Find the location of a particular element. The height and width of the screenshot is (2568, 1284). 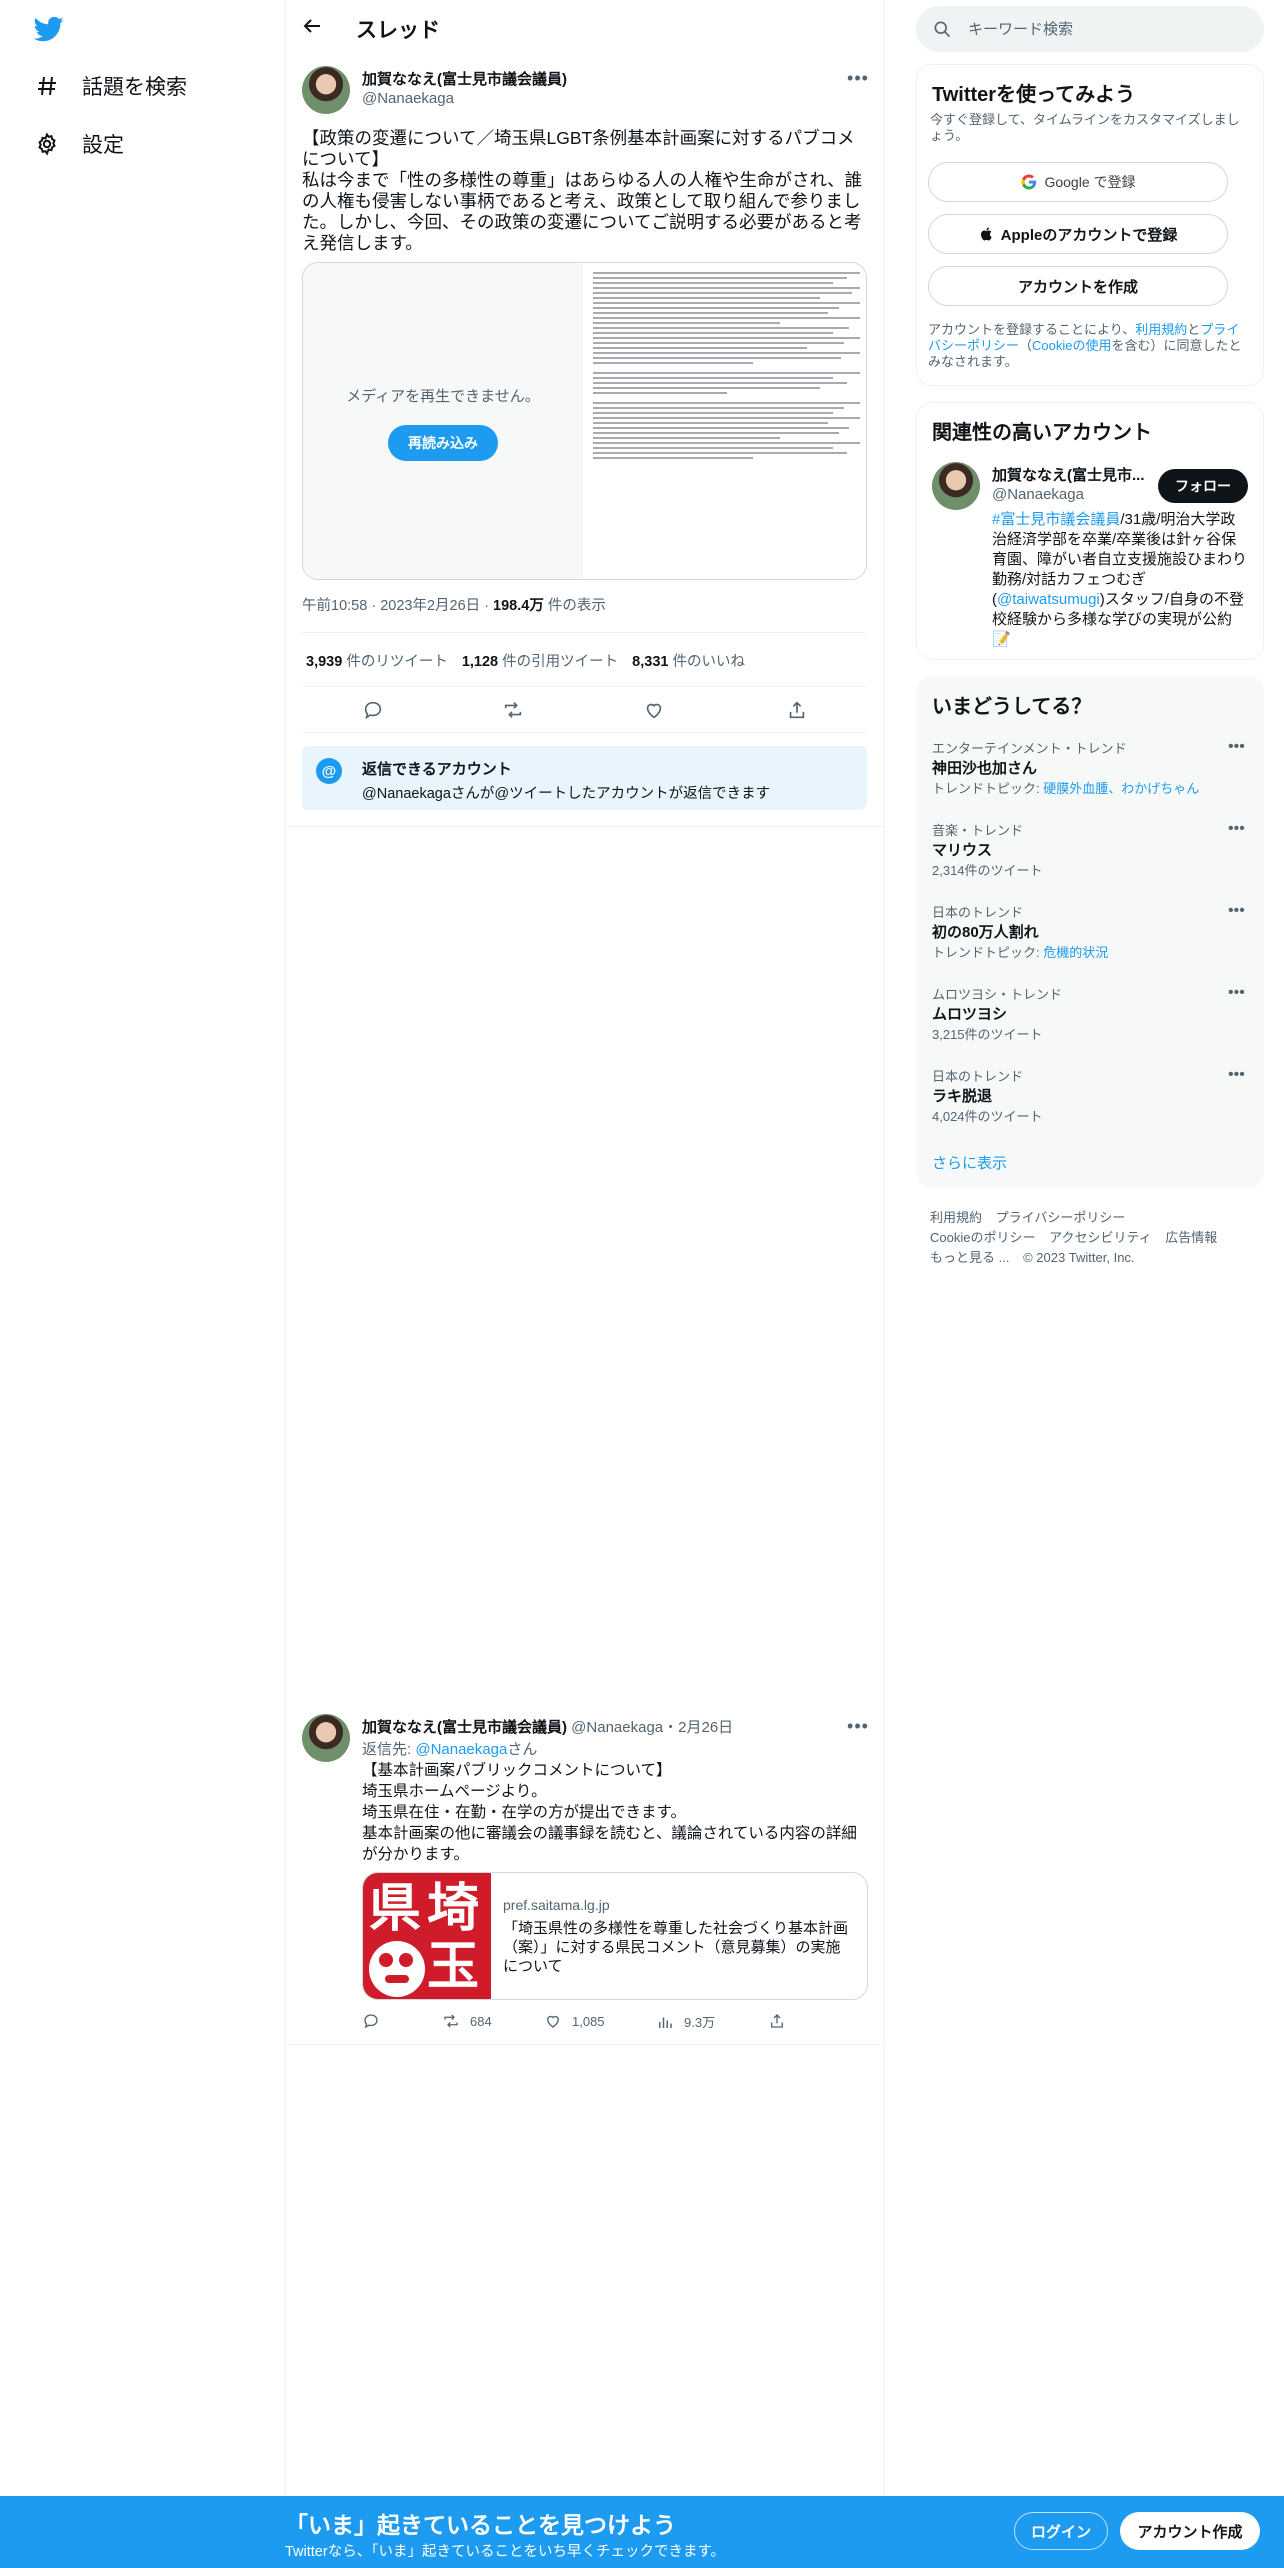

nav-settings: 設定 is located at coordinates (79, 144).